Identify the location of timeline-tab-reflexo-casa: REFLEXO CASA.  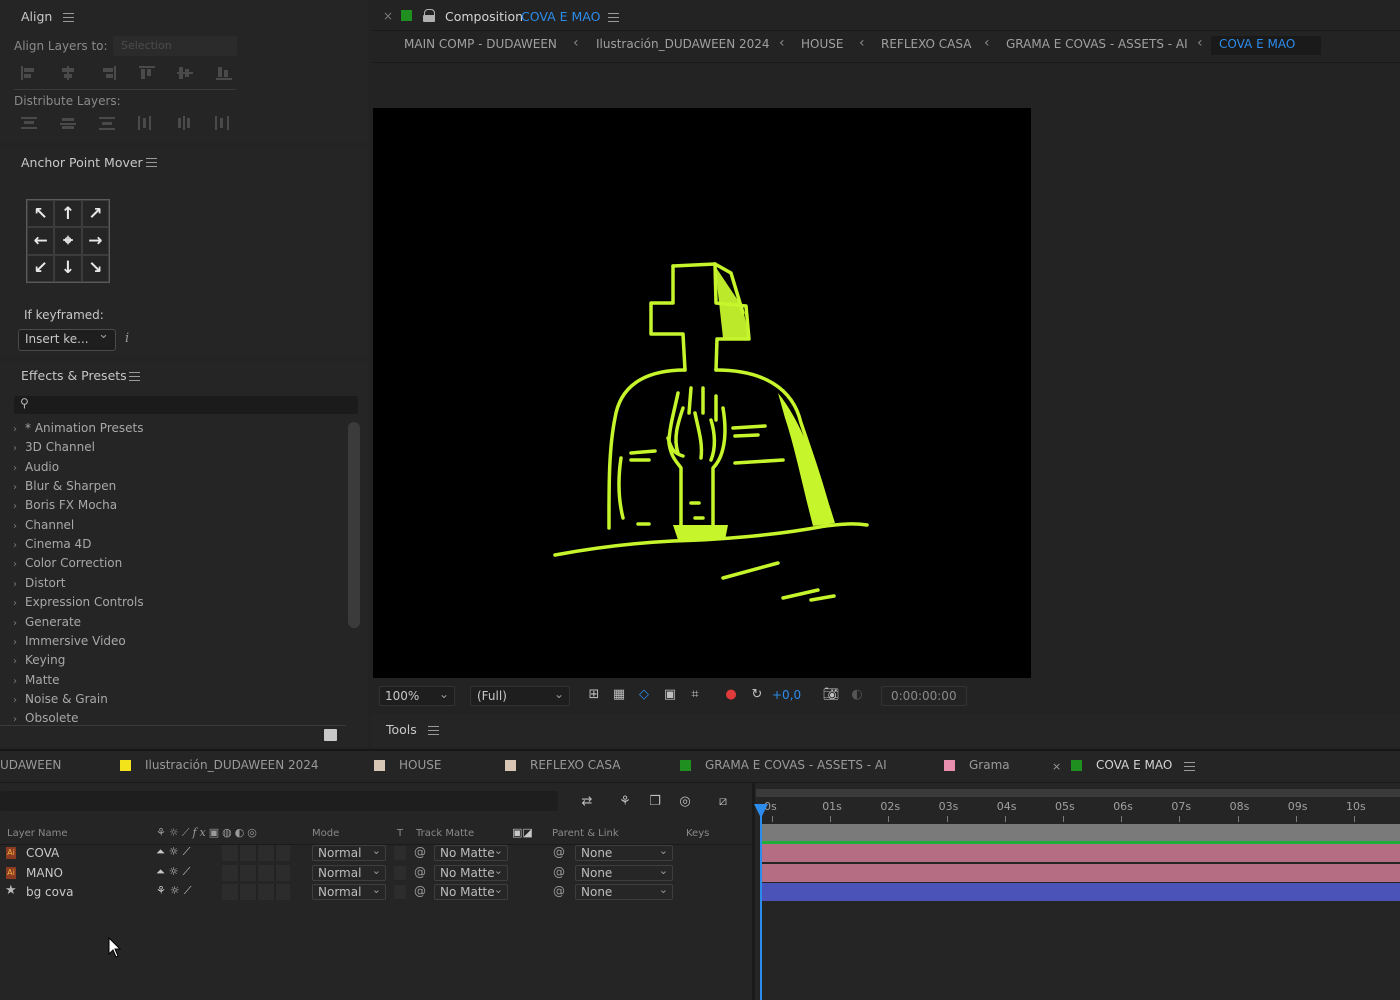
(575, 765).